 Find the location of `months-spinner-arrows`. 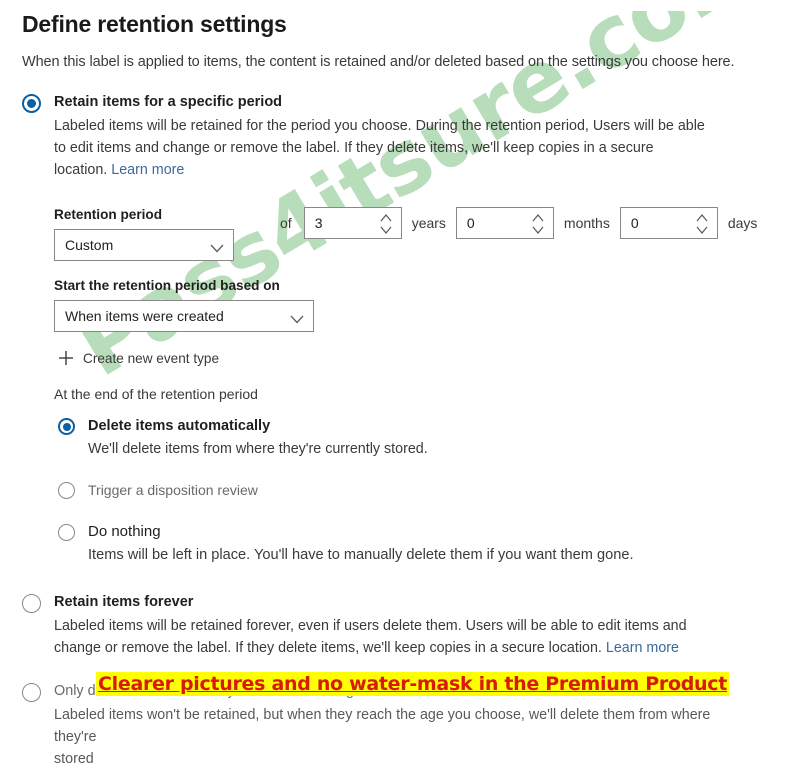

months-spinner-arrows is located at coordinates (538, 224).